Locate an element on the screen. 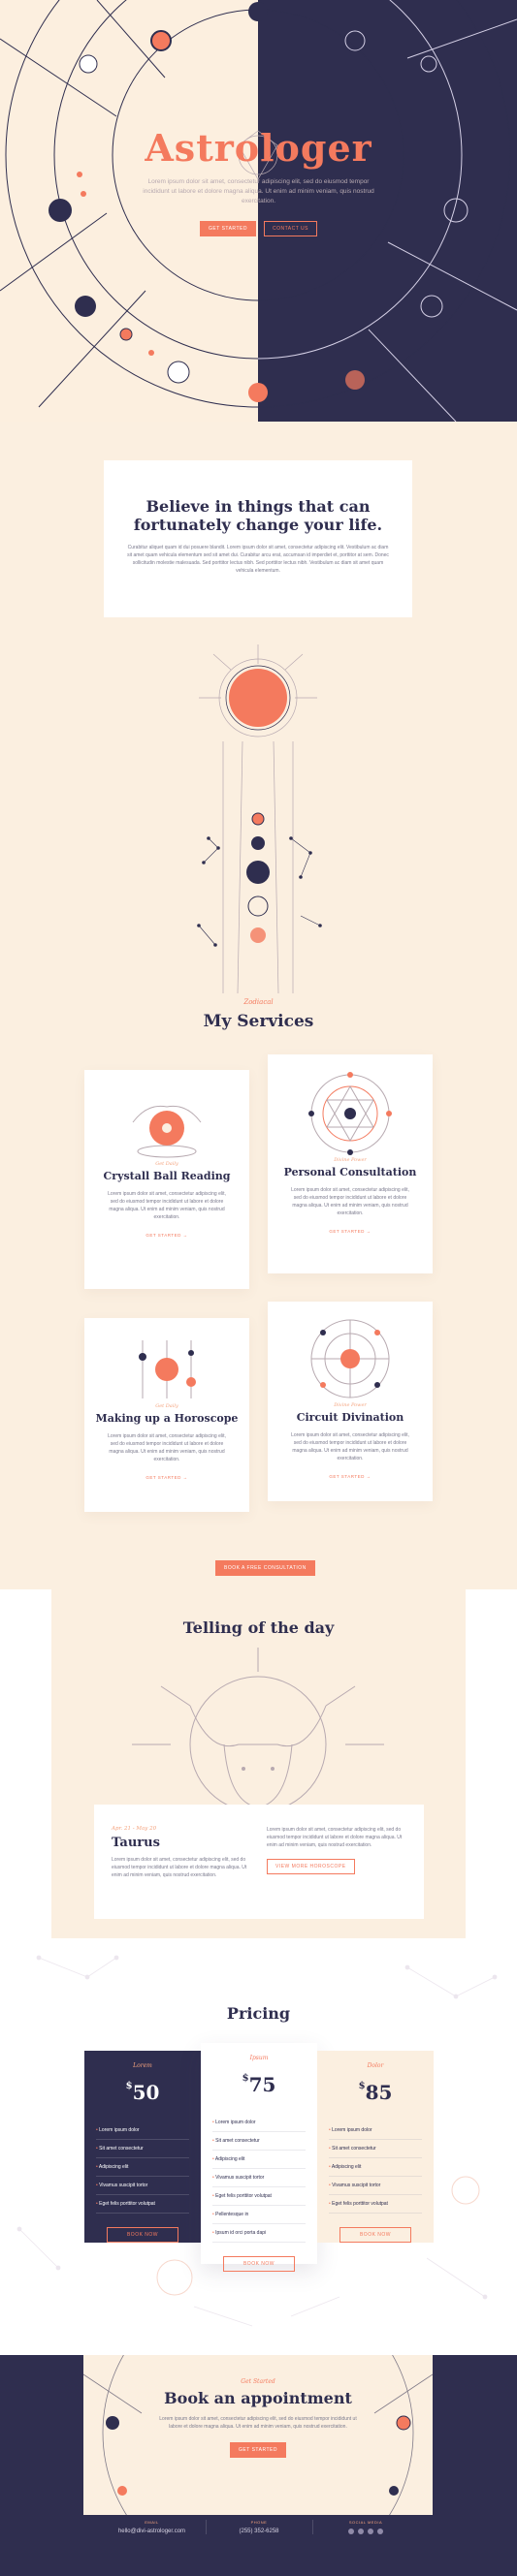 The height and width of the screenshot is (2576, 517). horoscope-sign: Taurus is located at coordinates (136, 1843).